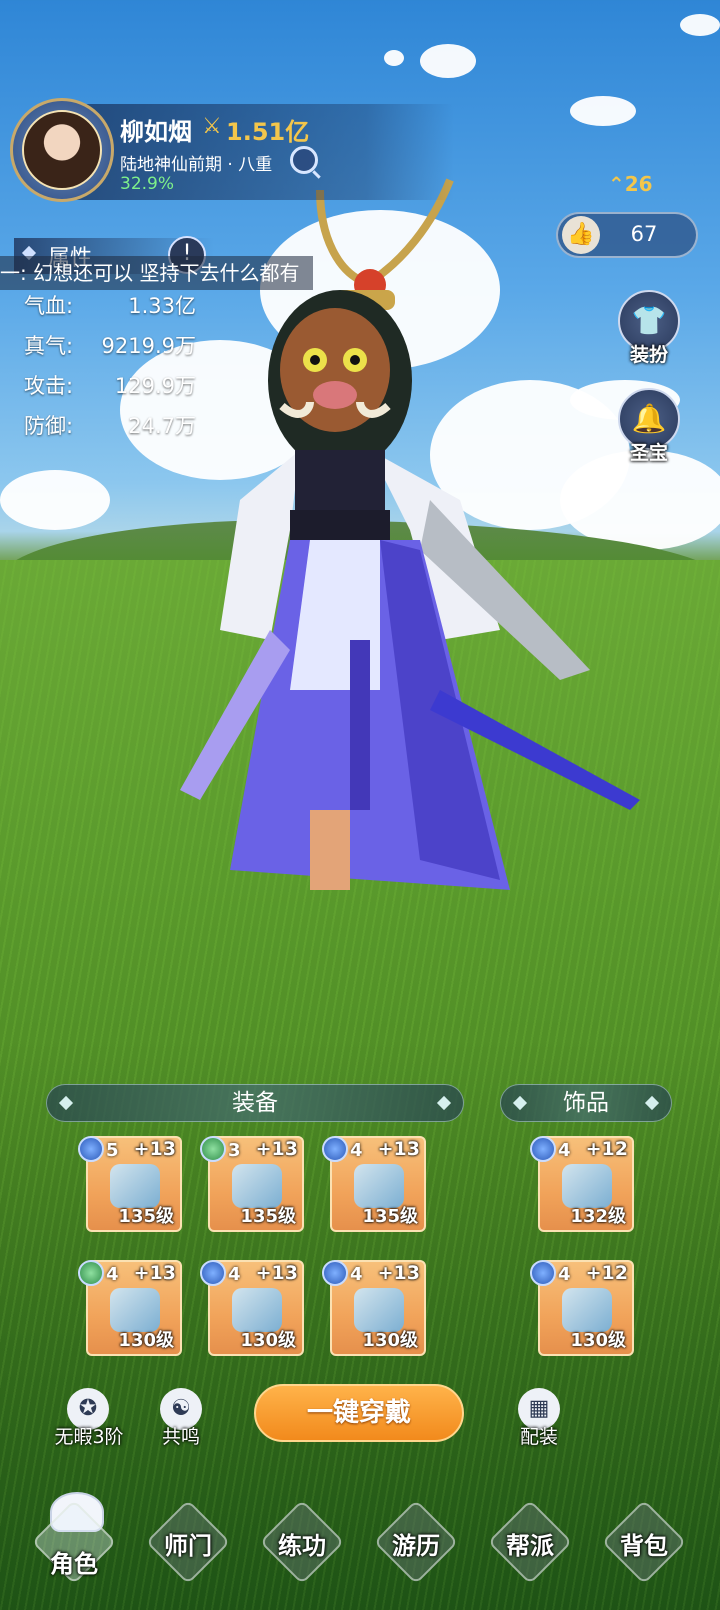  What do you see at coordinates (649, 418) in the screenshot?
I see `bell-icon: 🔔` at bounding box center [649, 418].